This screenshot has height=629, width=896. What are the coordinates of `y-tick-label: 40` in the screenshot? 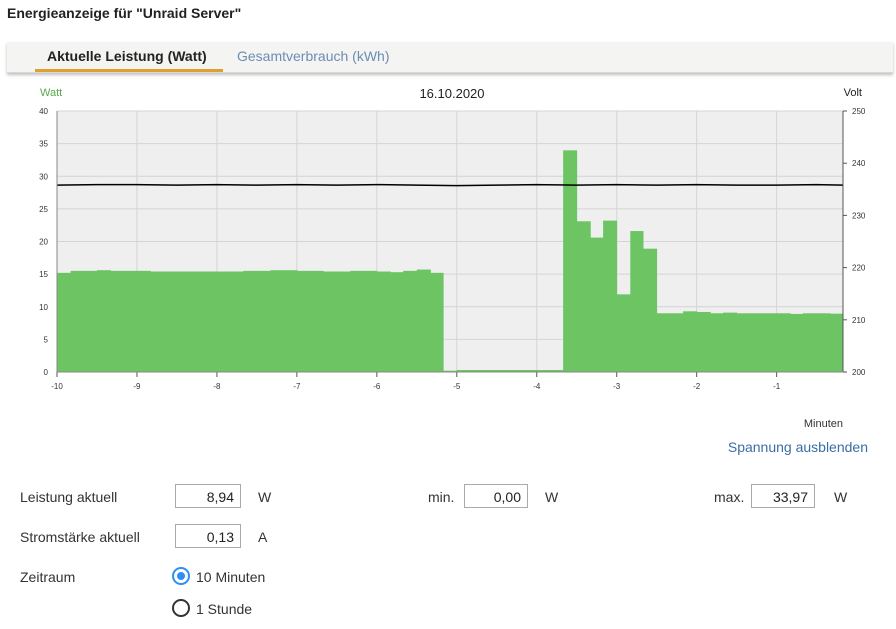 It's located at (43, 111).